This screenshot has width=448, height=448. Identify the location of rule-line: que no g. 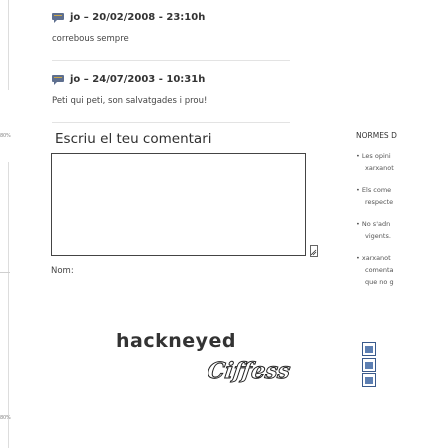
(379, 282).